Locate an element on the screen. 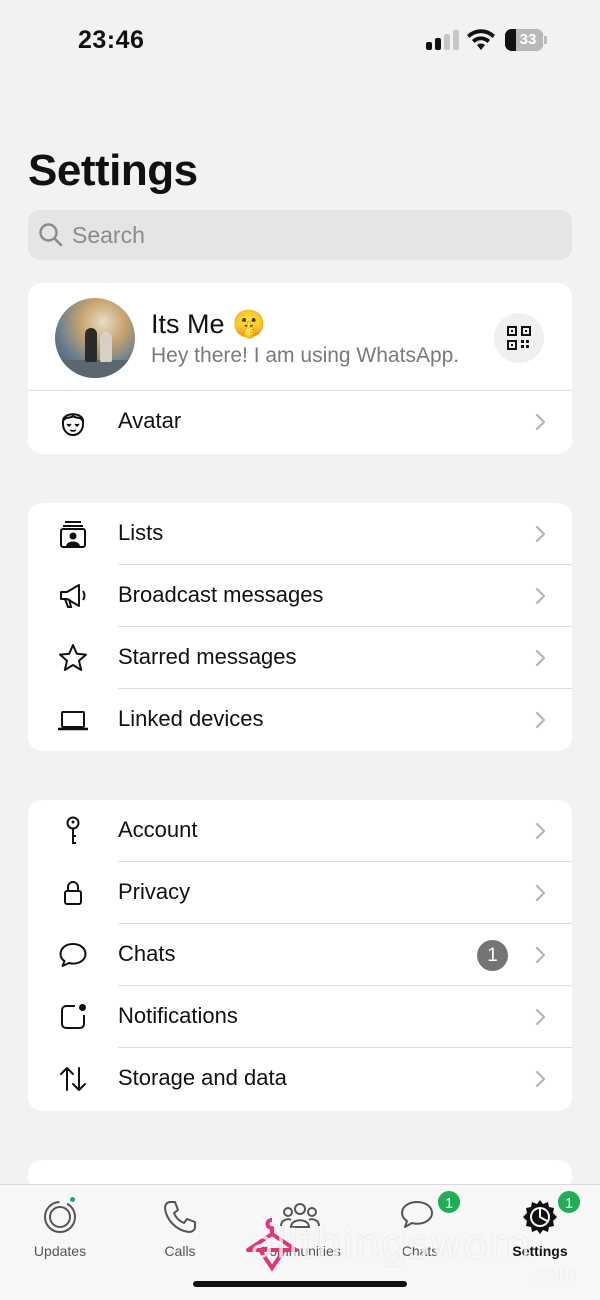  key-icon is located at coordinates (73, 830).